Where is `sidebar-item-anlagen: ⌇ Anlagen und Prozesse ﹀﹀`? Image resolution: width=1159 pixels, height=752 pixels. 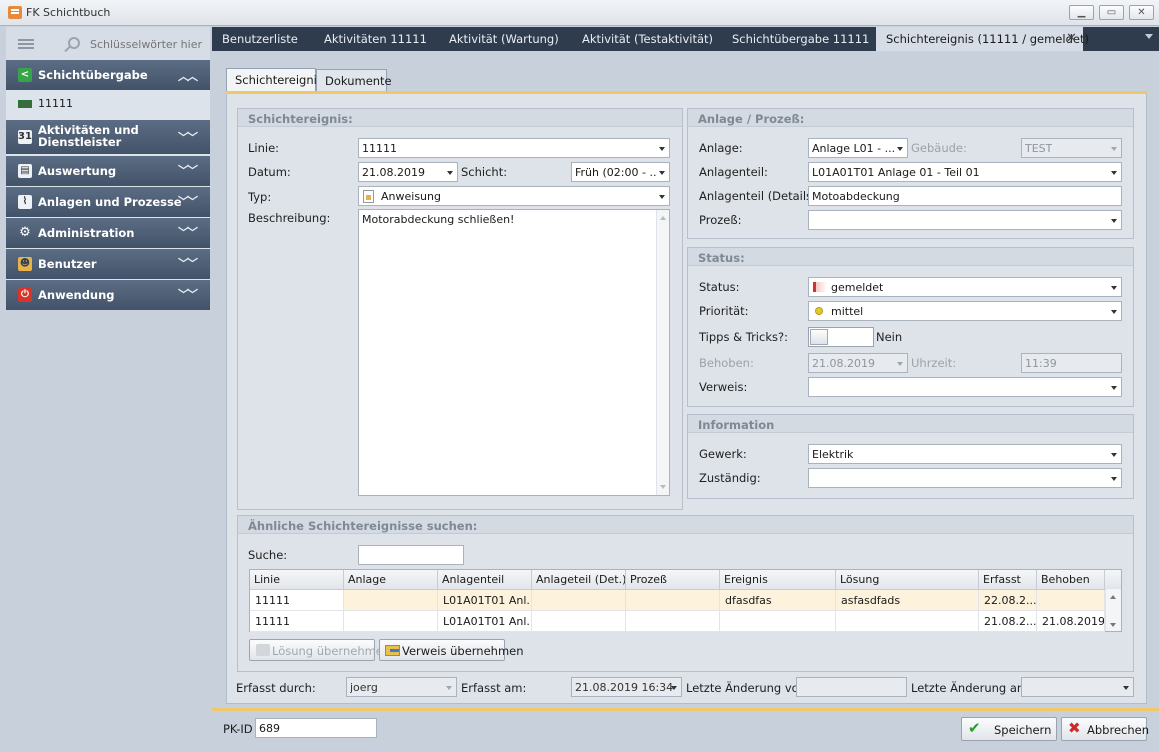 sidebar-item-anlagen: ⌇ Anlagen und Prozesse ﹀﹀ is located at coordinates (108, 202).